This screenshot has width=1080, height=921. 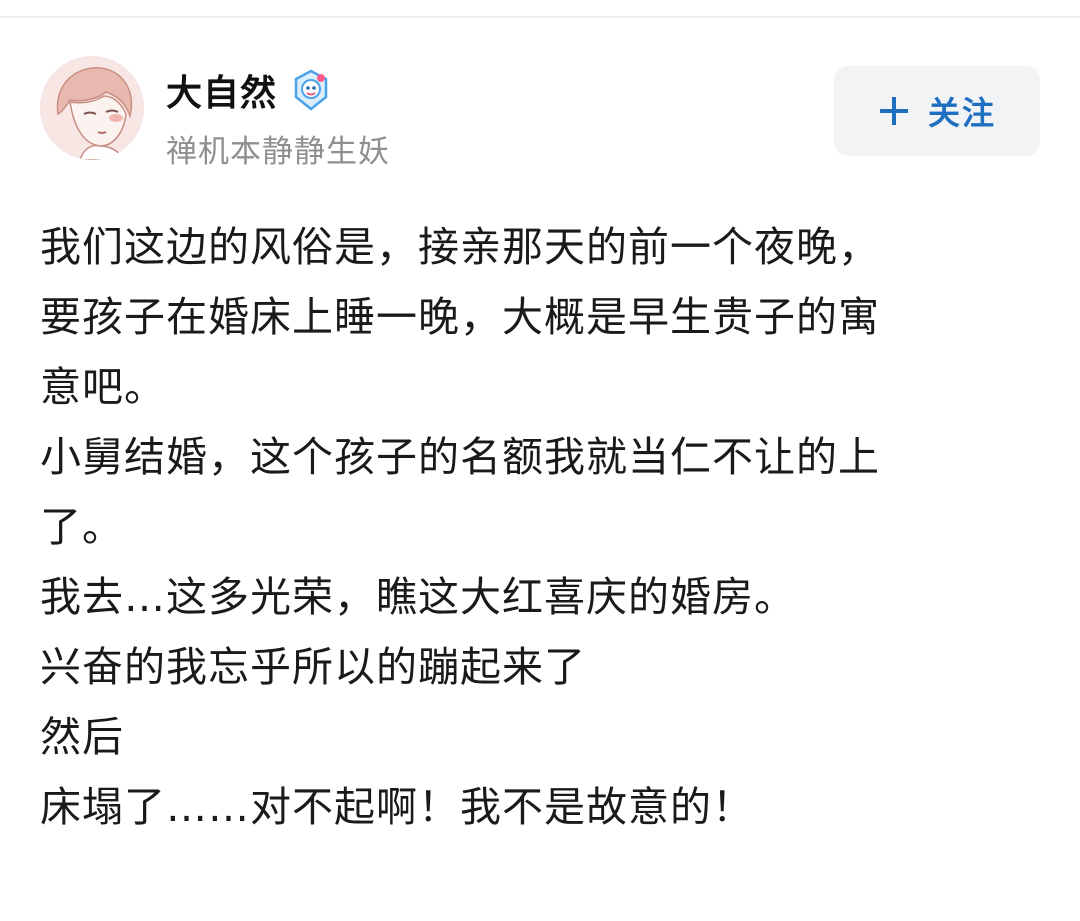 I want to click on follow-button: 关注, so click(x=937, y=111).